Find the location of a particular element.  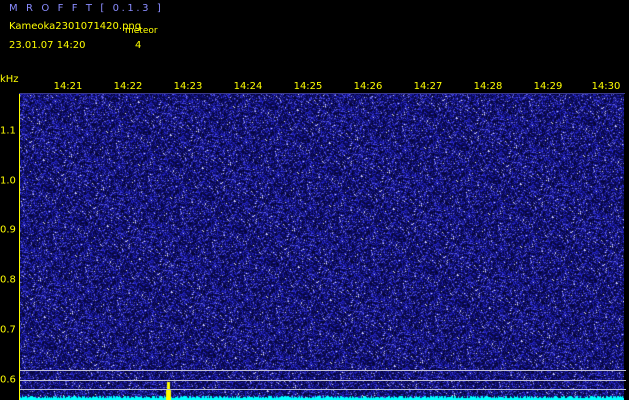

timestamp: 23.01.07 14:20 is located at coordinates (47, 45).